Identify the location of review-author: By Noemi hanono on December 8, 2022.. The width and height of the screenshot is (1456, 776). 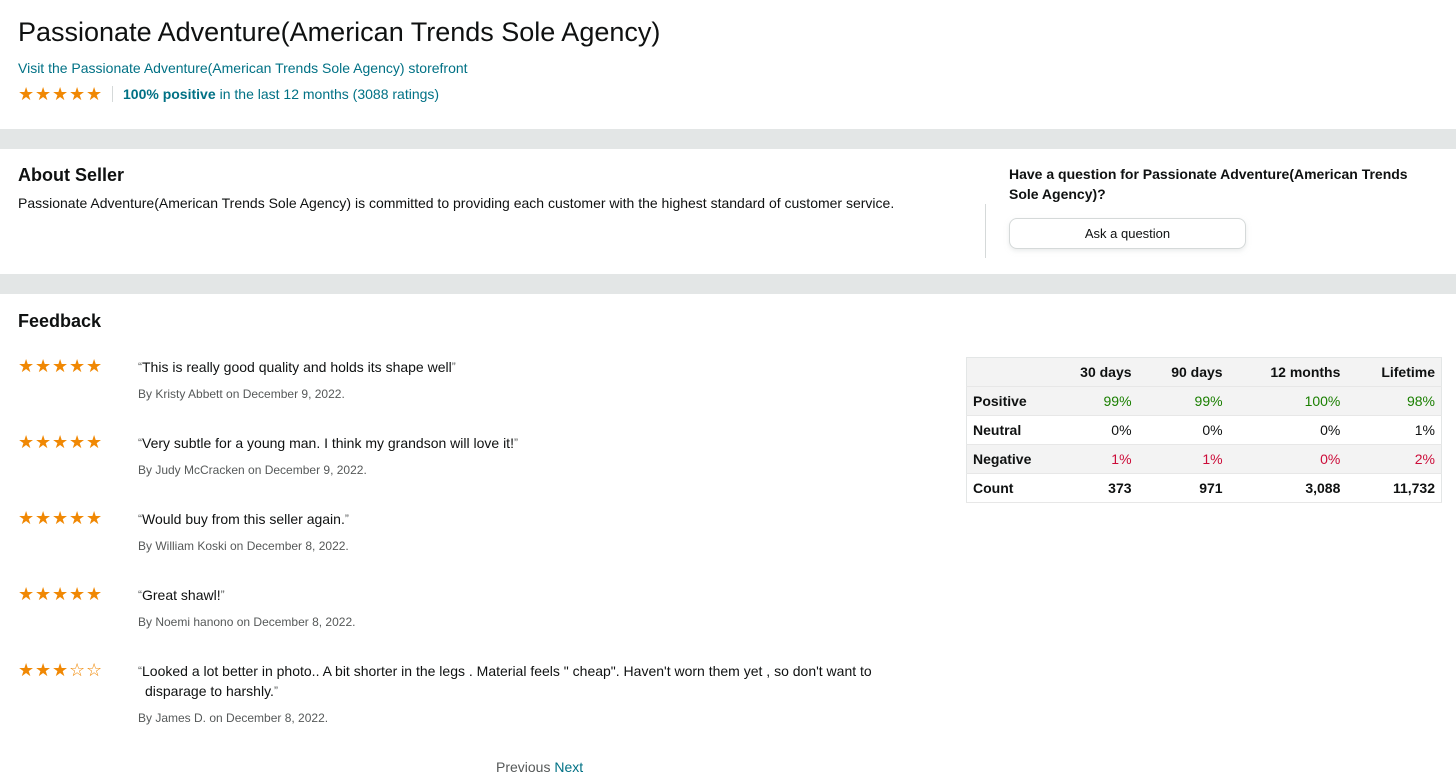
(247, 622).